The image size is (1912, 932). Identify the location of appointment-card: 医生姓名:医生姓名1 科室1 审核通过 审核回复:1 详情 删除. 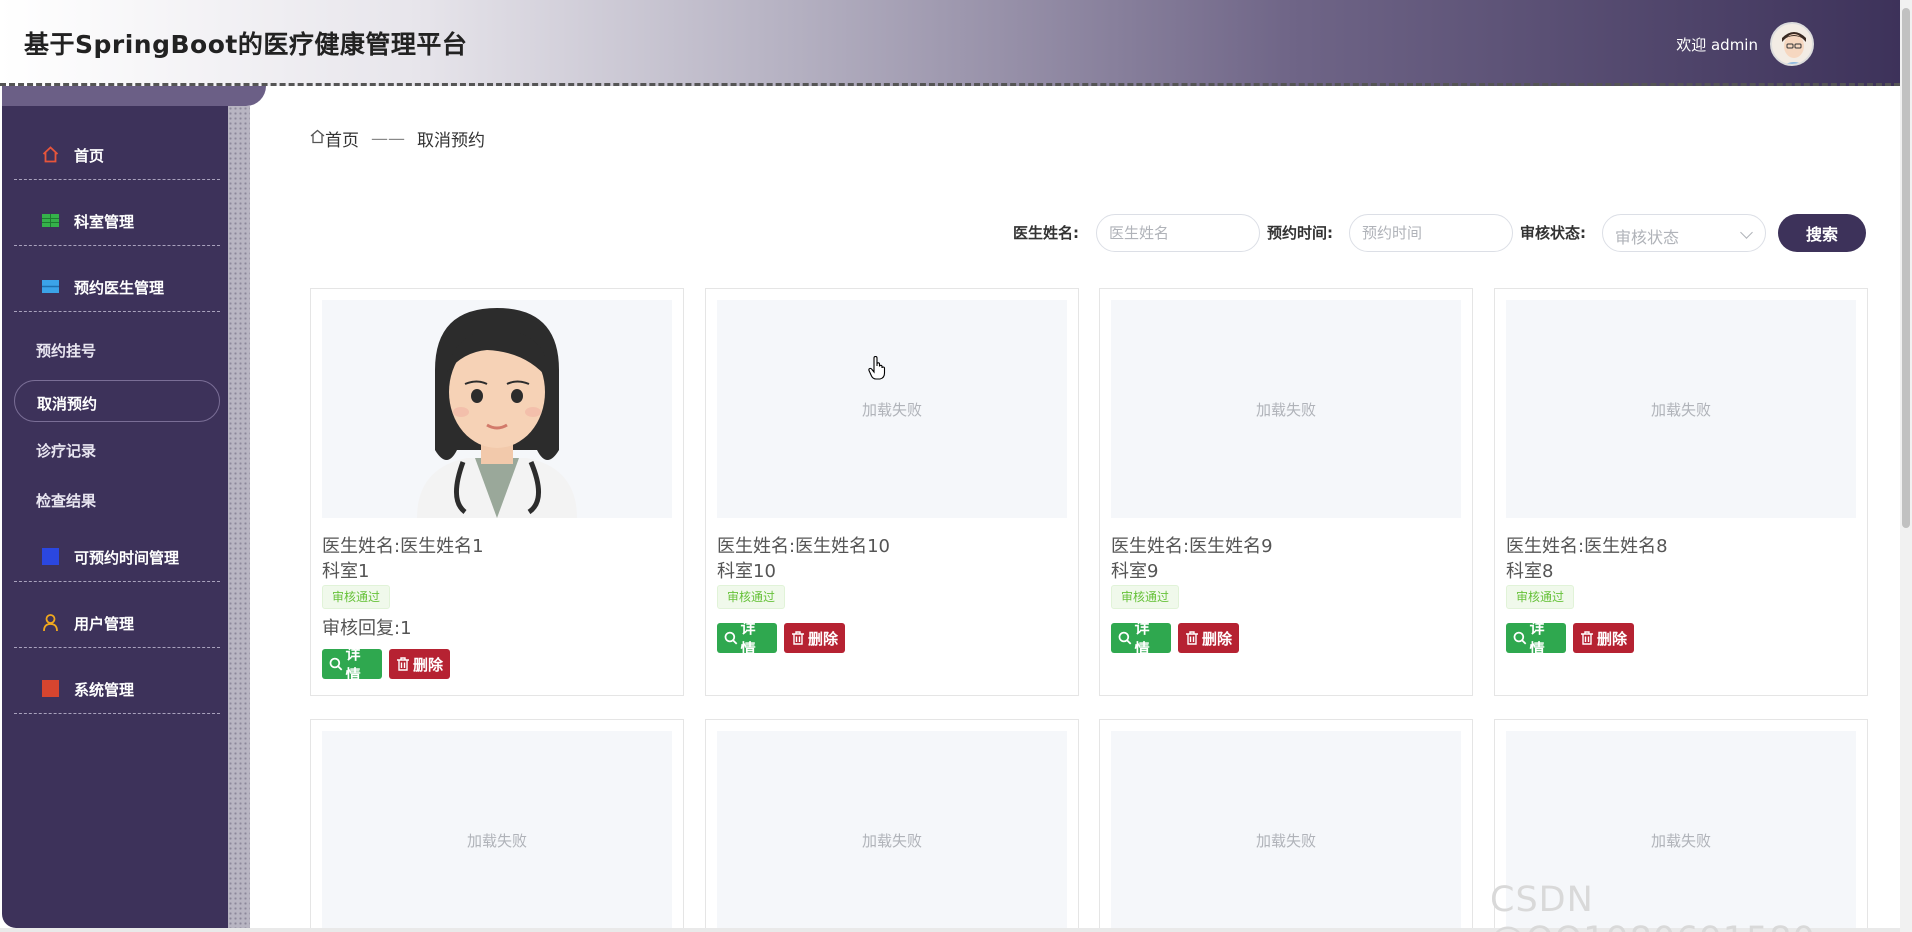
(497, 492).